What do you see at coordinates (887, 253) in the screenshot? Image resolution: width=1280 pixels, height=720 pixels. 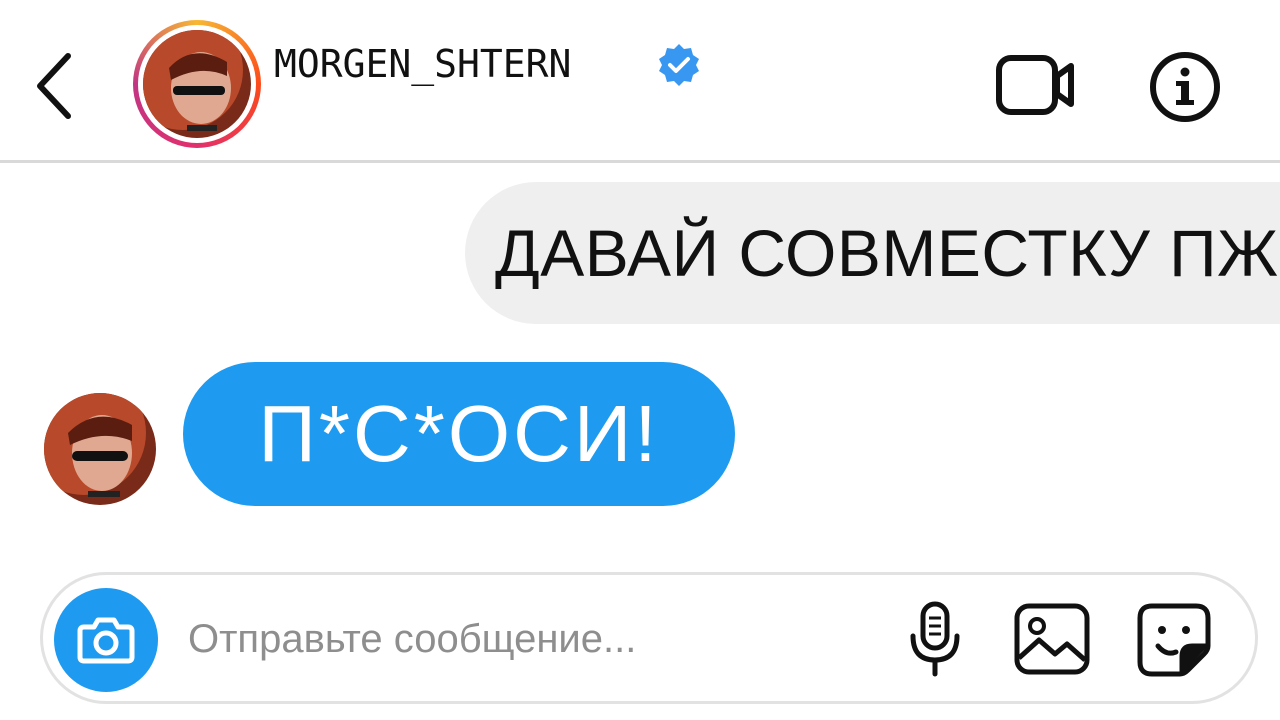 I see `outgoing-message-text: ДАВАЙ СОВМЕСТКУ ПЖ` at bounding box center [887, 253].